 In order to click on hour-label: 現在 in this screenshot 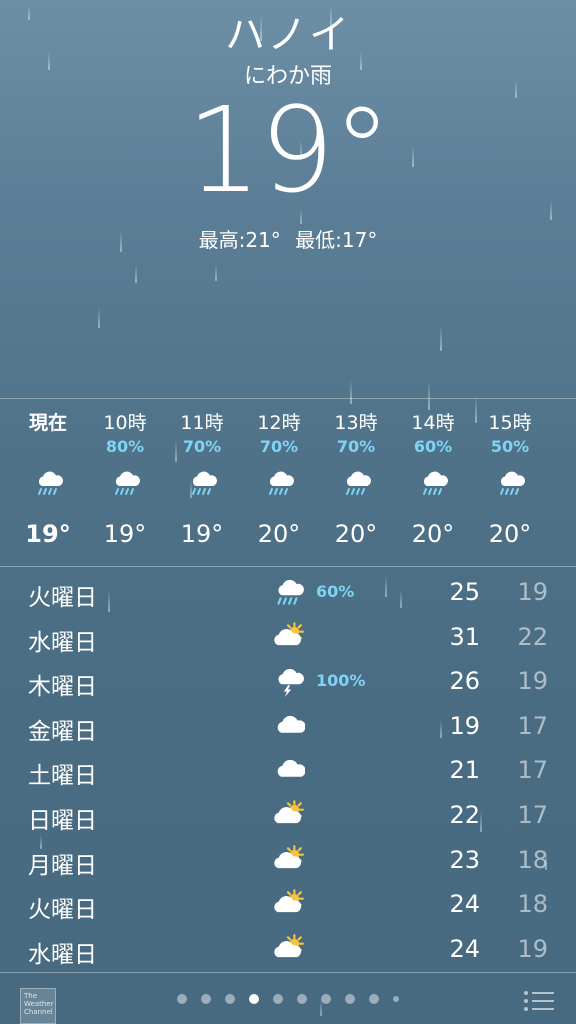, I will do `click(47, 423)`.